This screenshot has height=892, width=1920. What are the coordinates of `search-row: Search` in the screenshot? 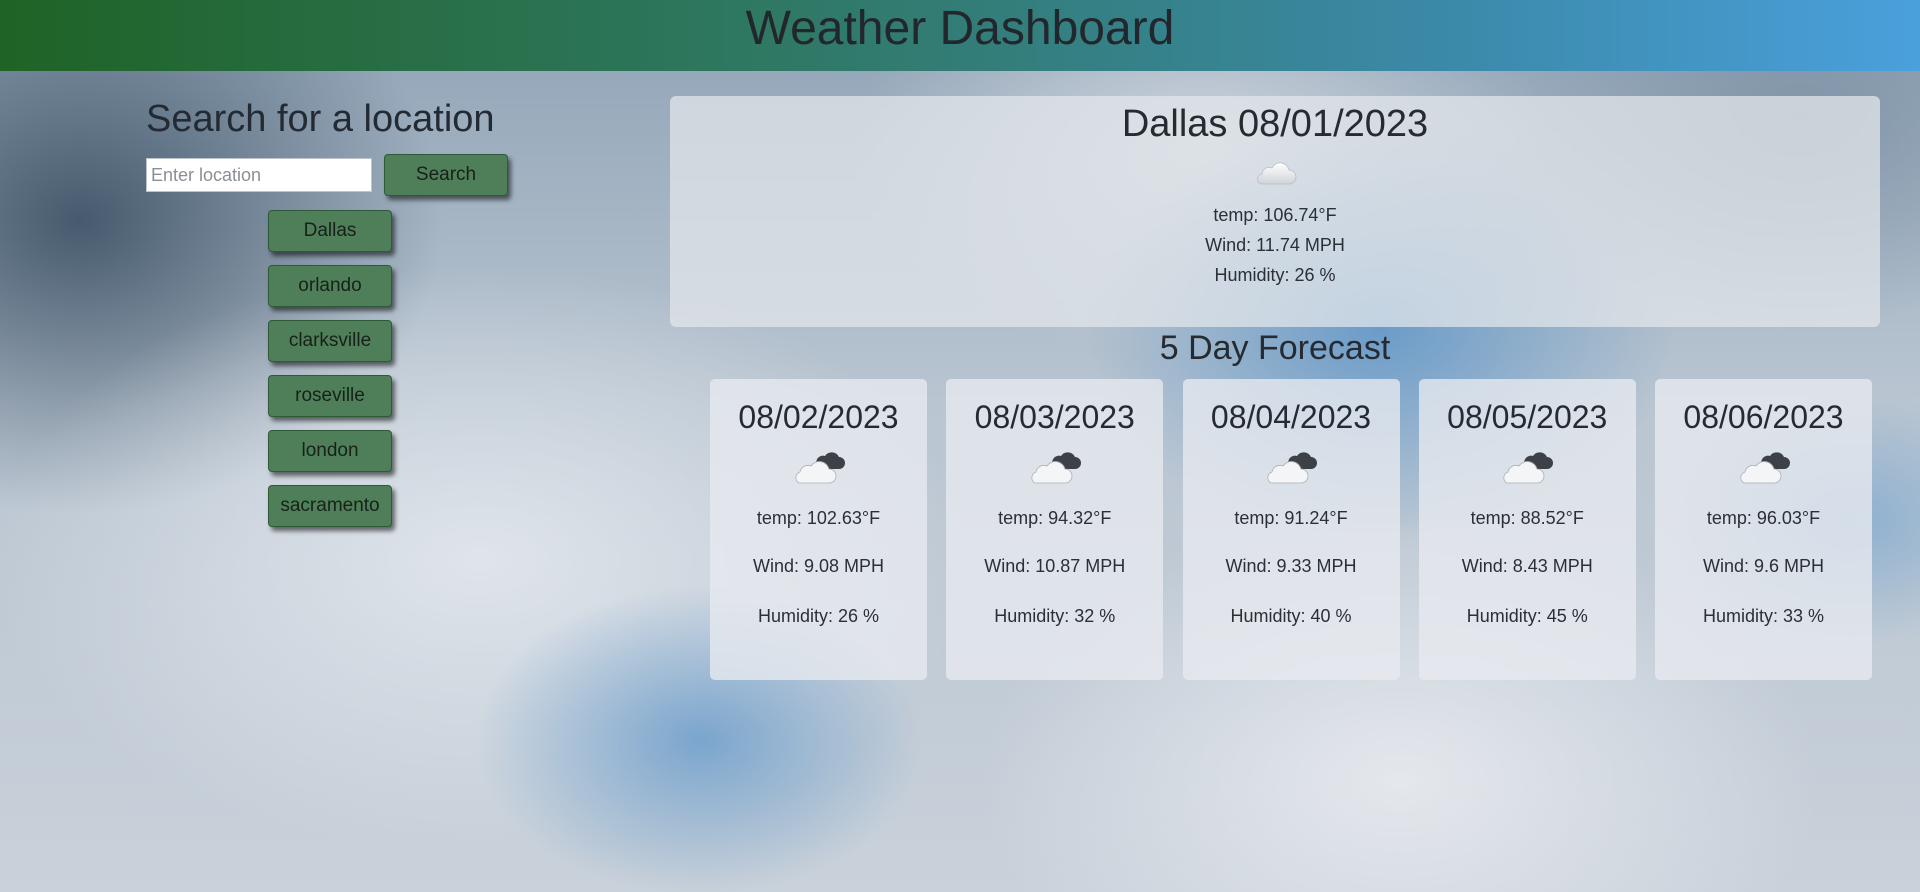 It's located at (356, 175).